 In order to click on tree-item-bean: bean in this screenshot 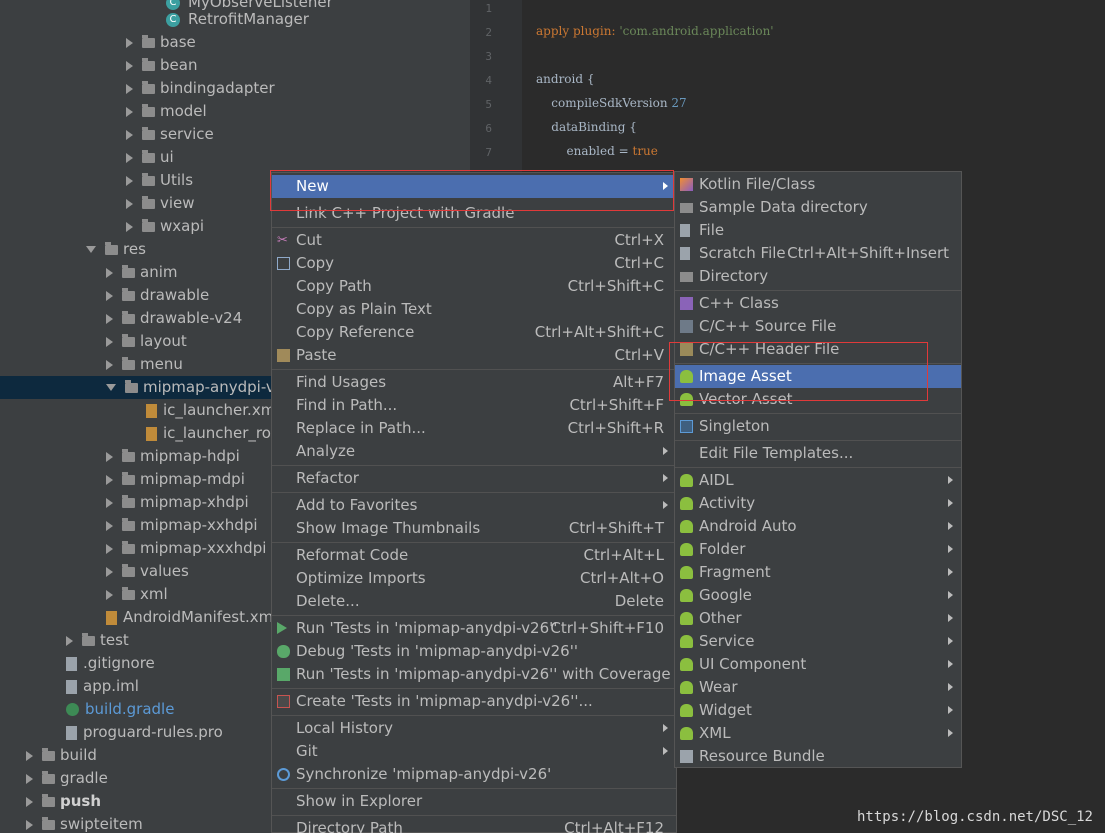, I will do `click(161, 65)`.